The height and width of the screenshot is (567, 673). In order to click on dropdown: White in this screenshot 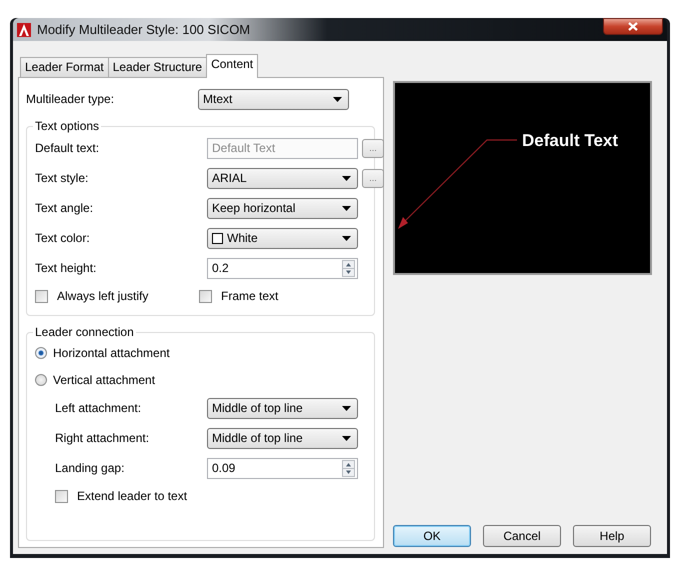, I will do `click(282, 238)`.